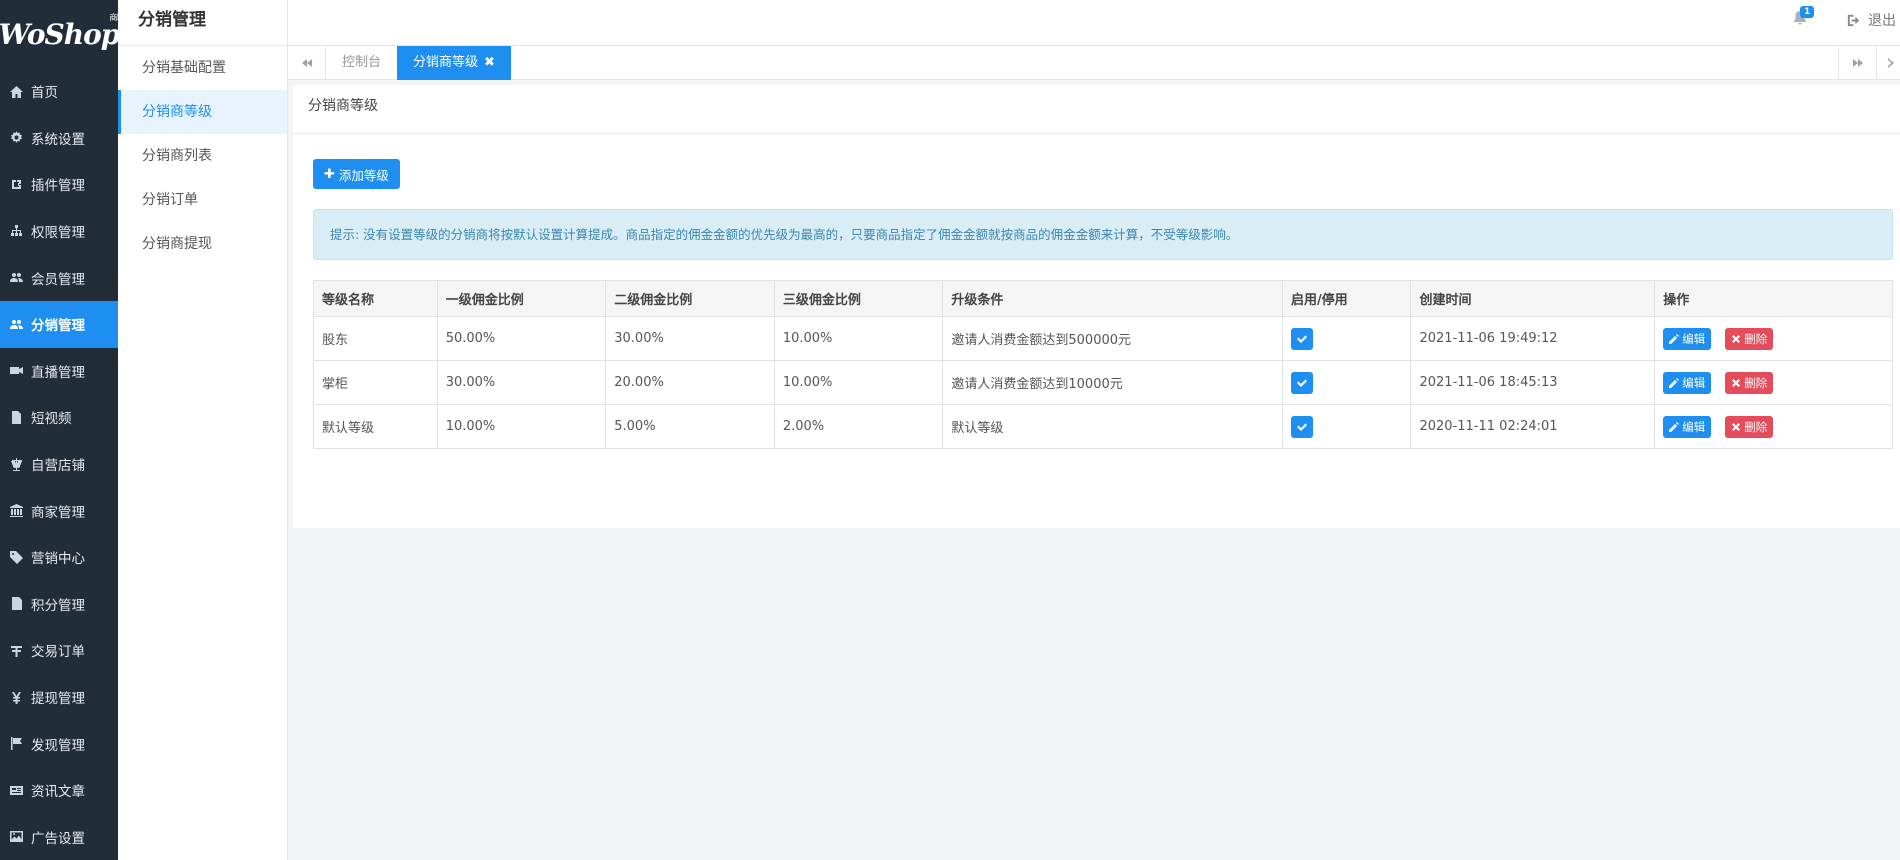 The height and width of the screenshot is (860, 1900). I want to click on nav-item-label: 权限管理, so click(58, 233).